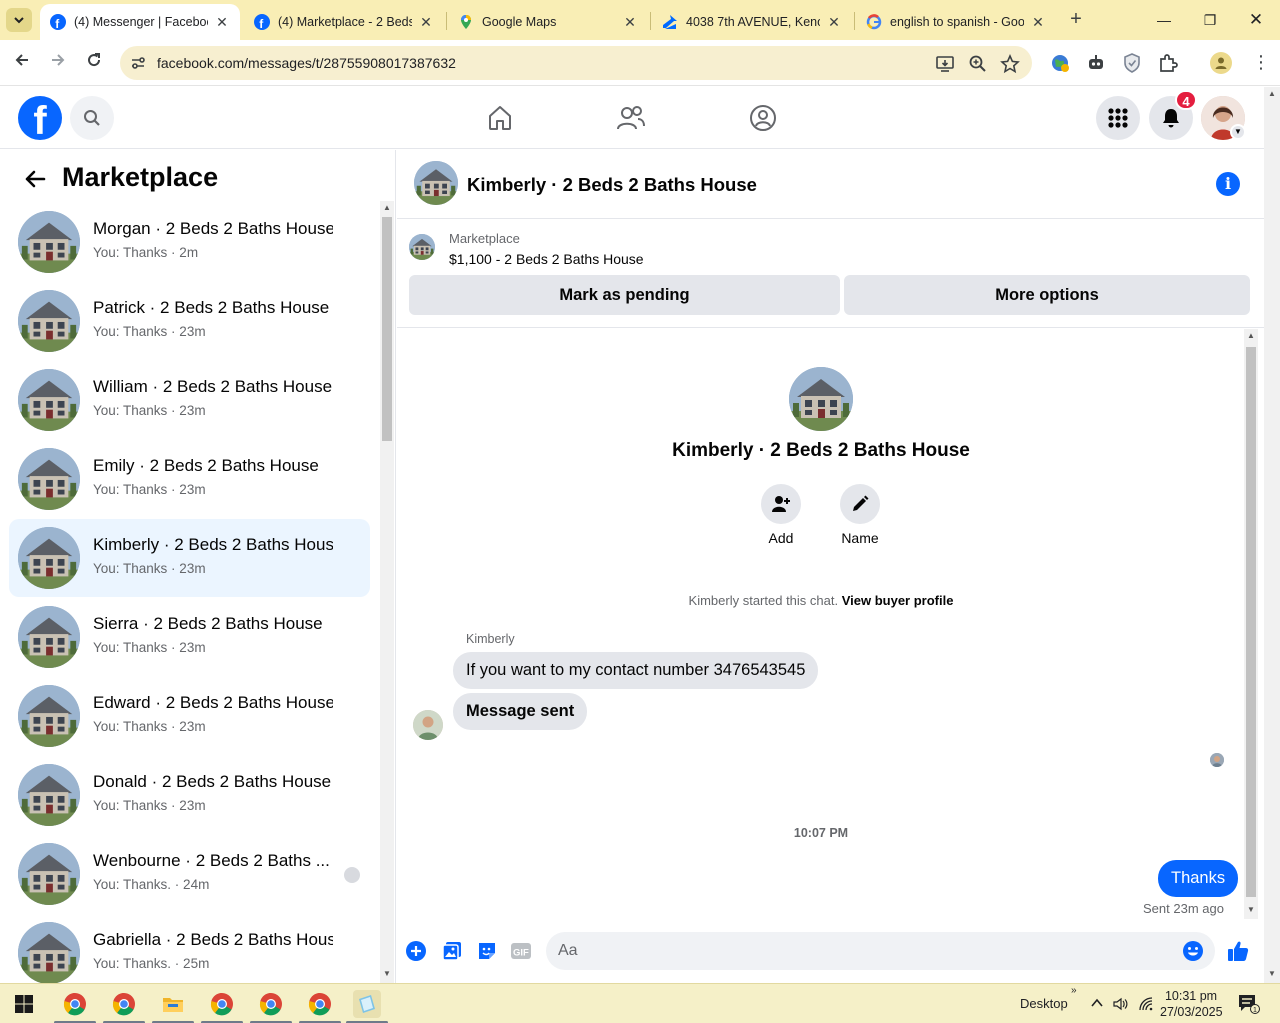 The width and height of the screenshot is (1280, 1023). What do you see at coordinates (35, 179) in the screenshot?
I see `back-arrow-button` at bounding box center [35, 179].